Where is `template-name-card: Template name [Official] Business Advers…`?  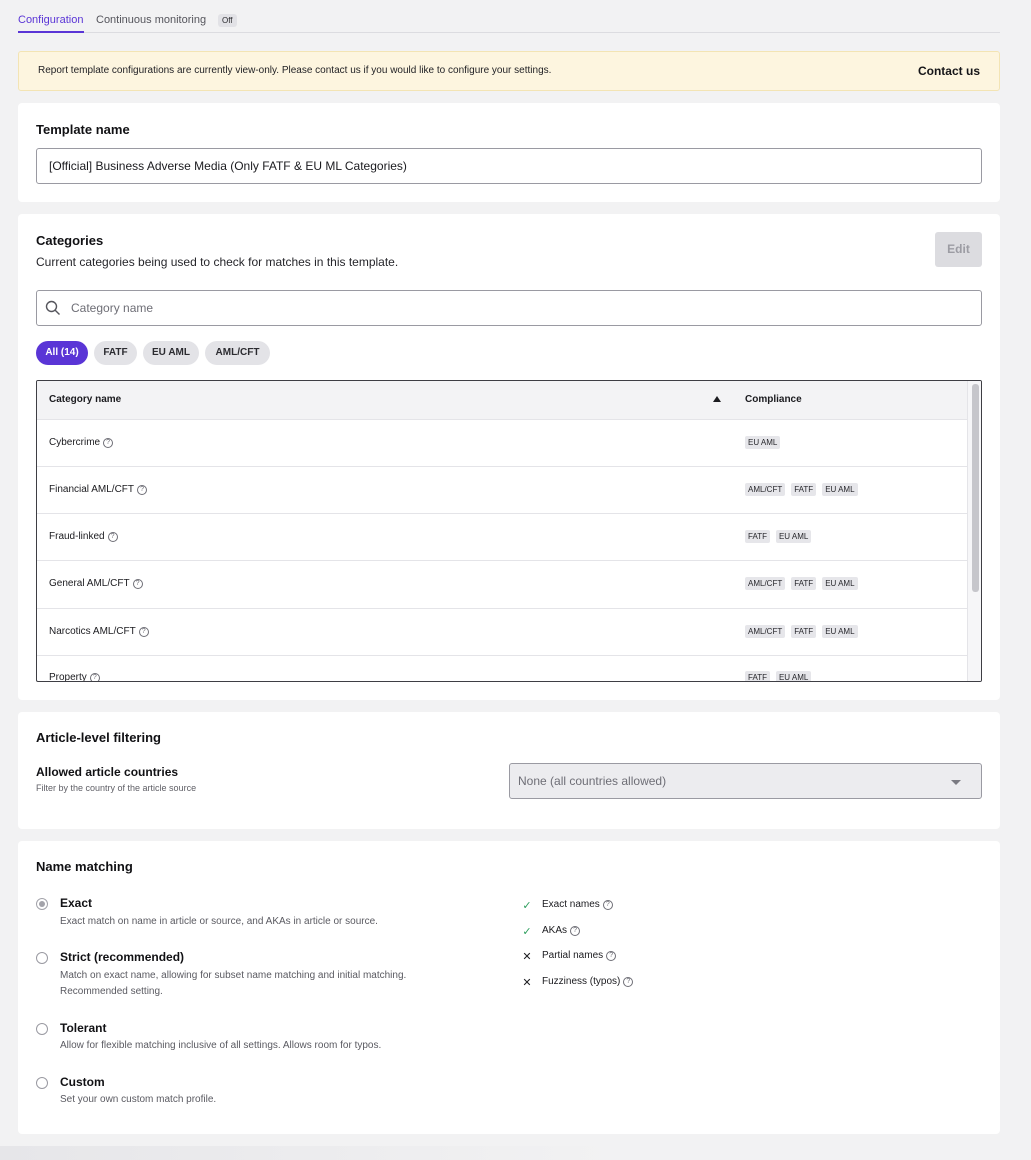 template-name-card: Template name [Official] Business Advers… is located at coordinates (509, 152).